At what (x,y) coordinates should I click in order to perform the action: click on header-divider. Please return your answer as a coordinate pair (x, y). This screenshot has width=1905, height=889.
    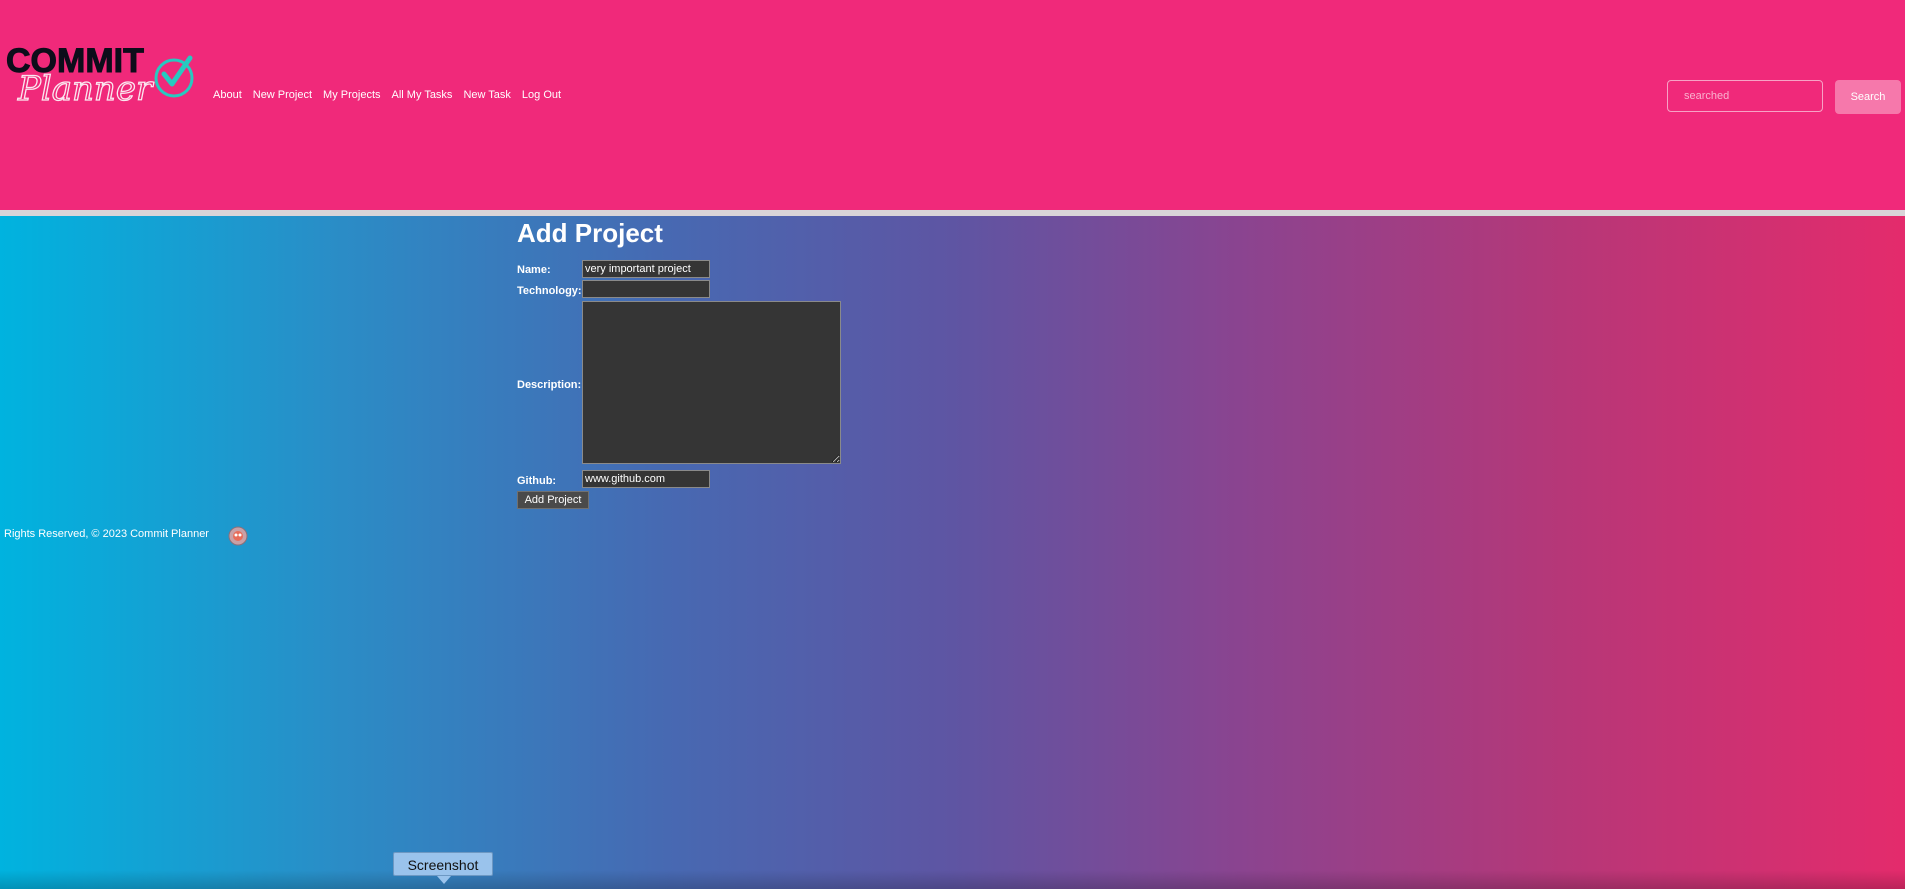
    Looking at the image, I should click on (952, 213).